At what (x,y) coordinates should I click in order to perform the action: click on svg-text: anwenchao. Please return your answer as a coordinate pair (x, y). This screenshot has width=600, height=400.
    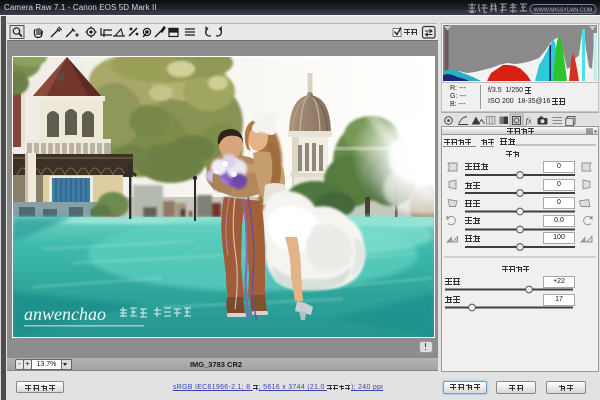
    Looking at the image, I should click on (65, 314).